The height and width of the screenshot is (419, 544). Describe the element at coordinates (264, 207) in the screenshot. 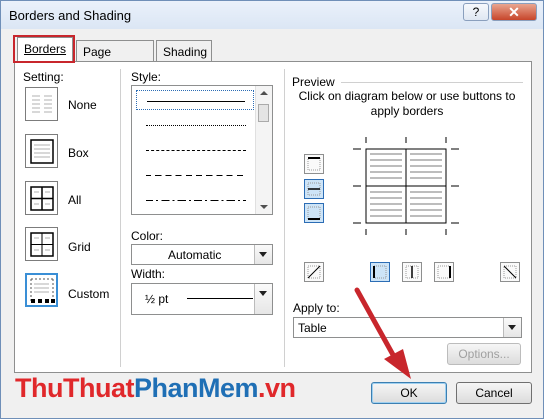

I see `scroll-down-icon` at that location.